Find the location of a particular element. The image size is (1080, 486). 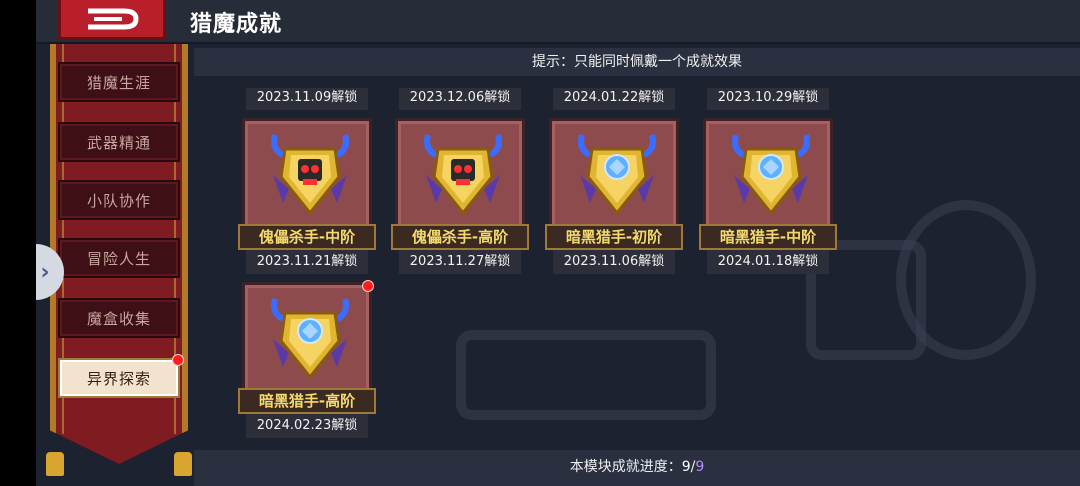

chevron-right-icon: › is located at coordinates (45, 272).